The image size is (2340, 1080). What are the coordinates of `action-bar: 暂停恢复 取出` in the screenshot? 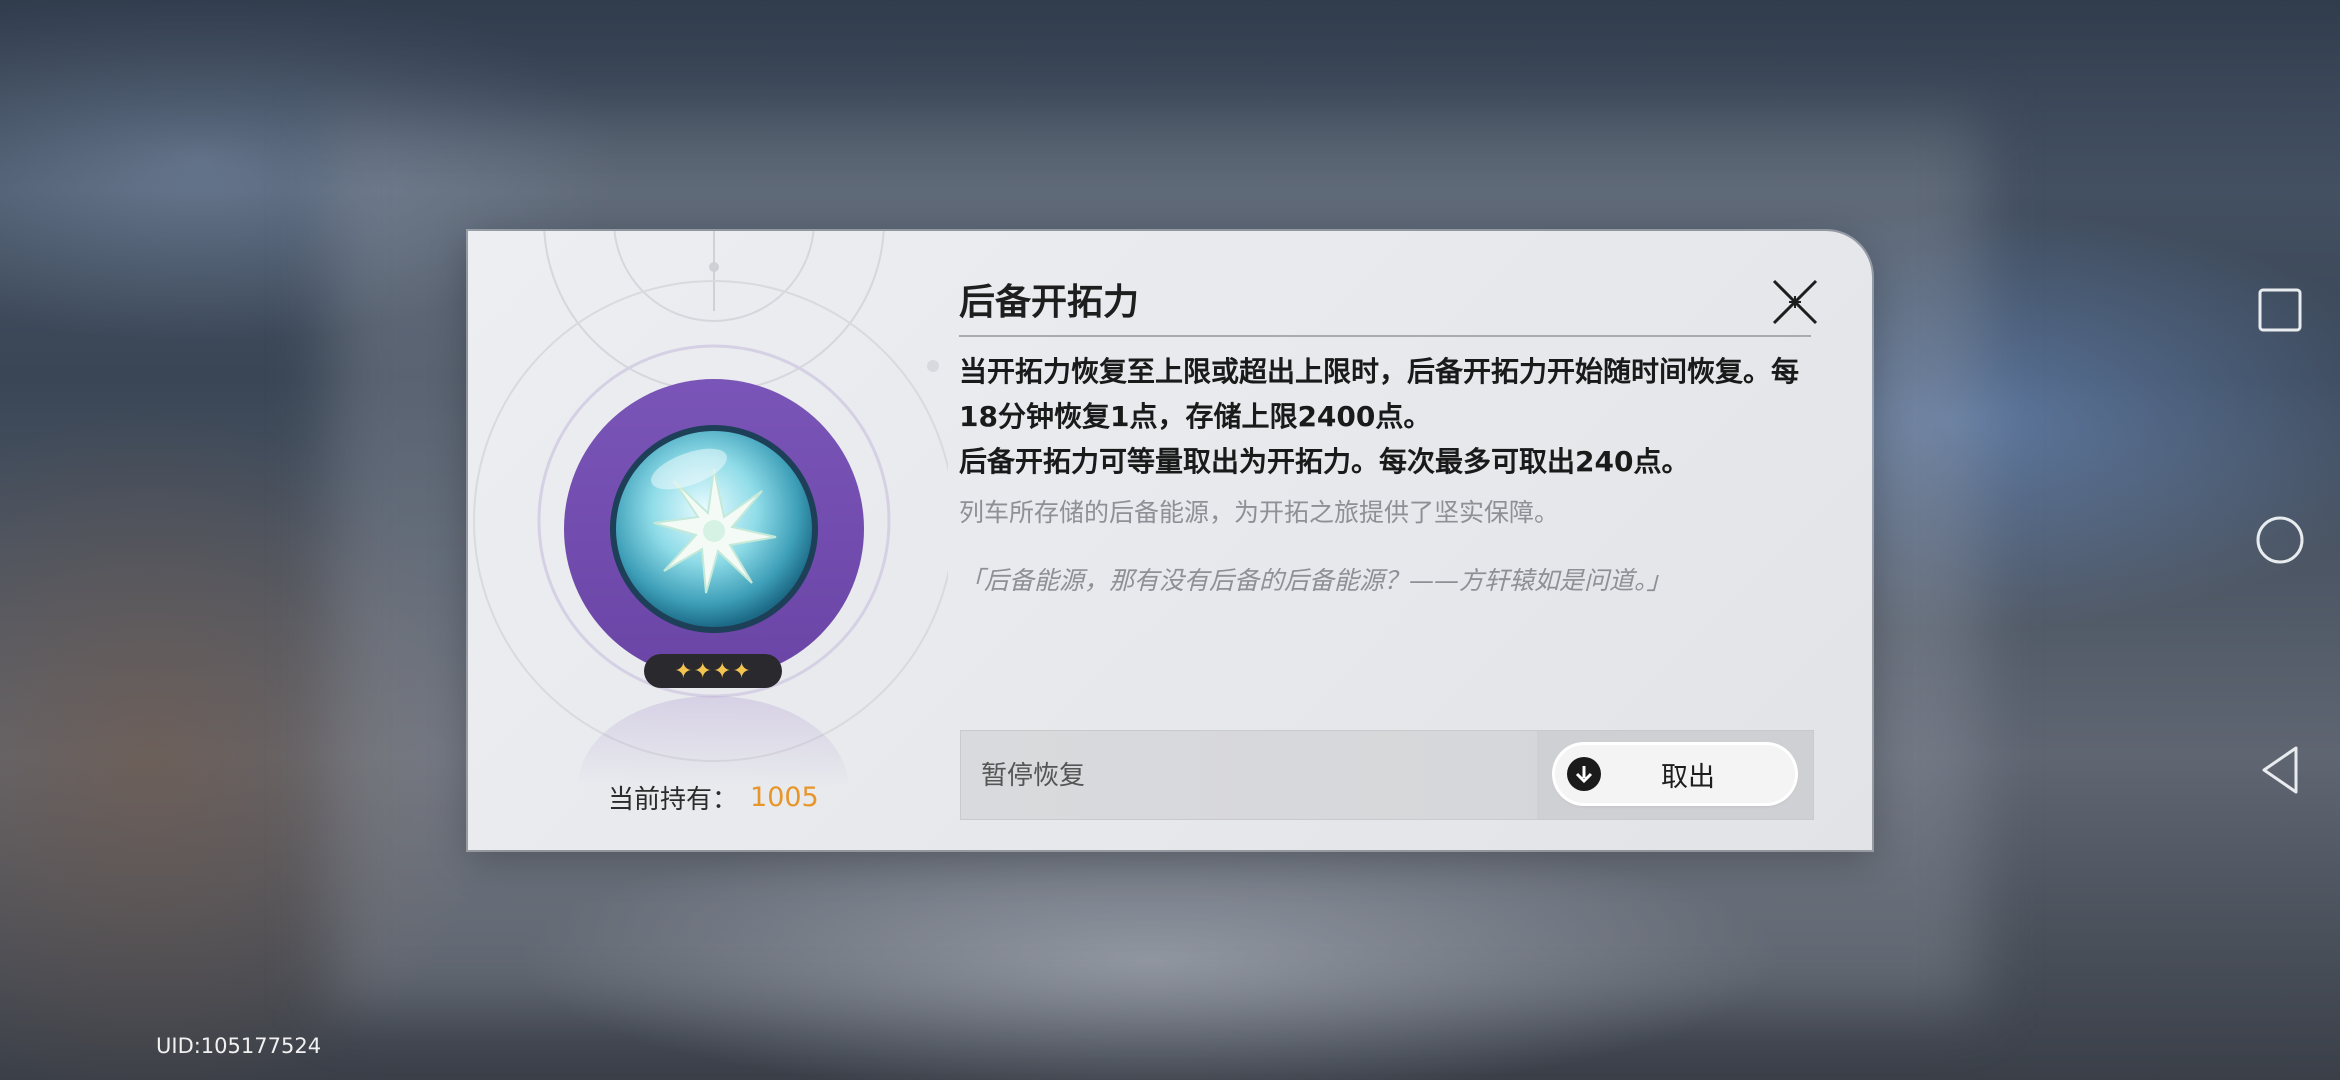 It's located at (1387, 775).